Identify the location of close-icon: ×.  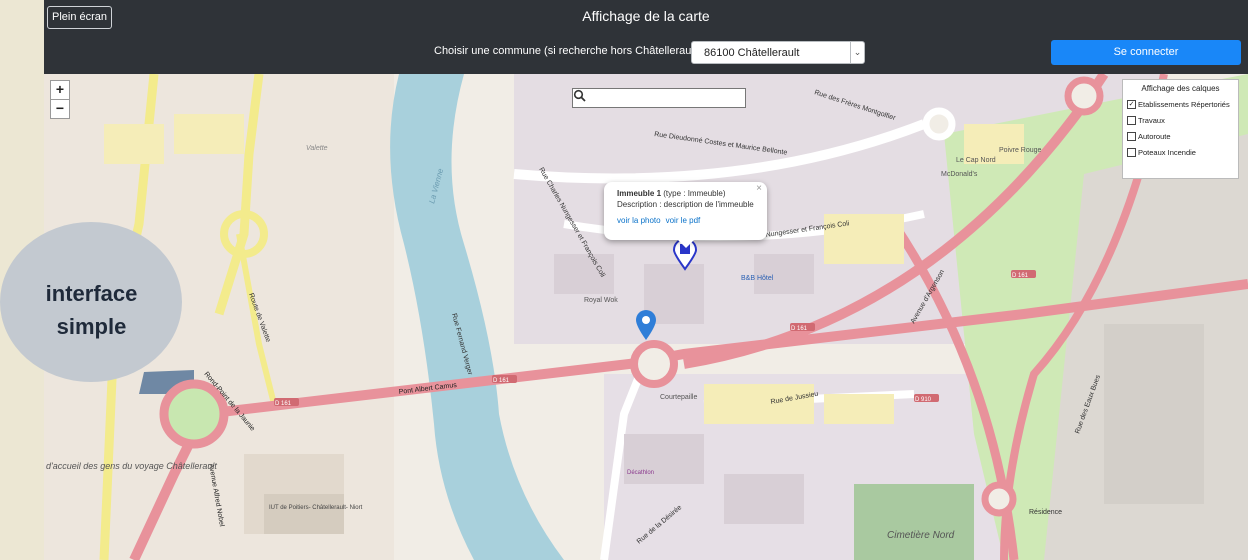
(759, 188).